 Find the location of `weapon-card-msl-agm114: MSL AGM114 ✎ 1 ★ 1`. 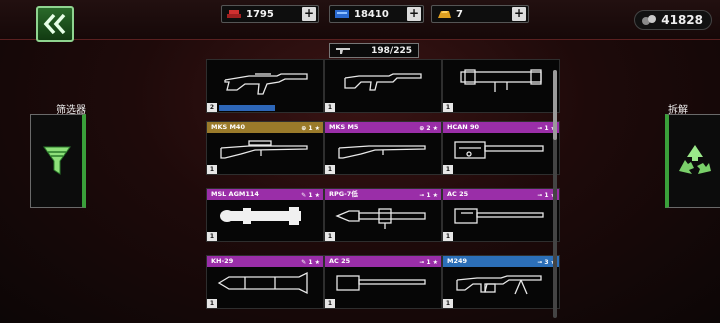

weapon-card-msl-agm114: MSL AGM114 ✎ 1 ★ 1 is located at coordinates (265, 215).